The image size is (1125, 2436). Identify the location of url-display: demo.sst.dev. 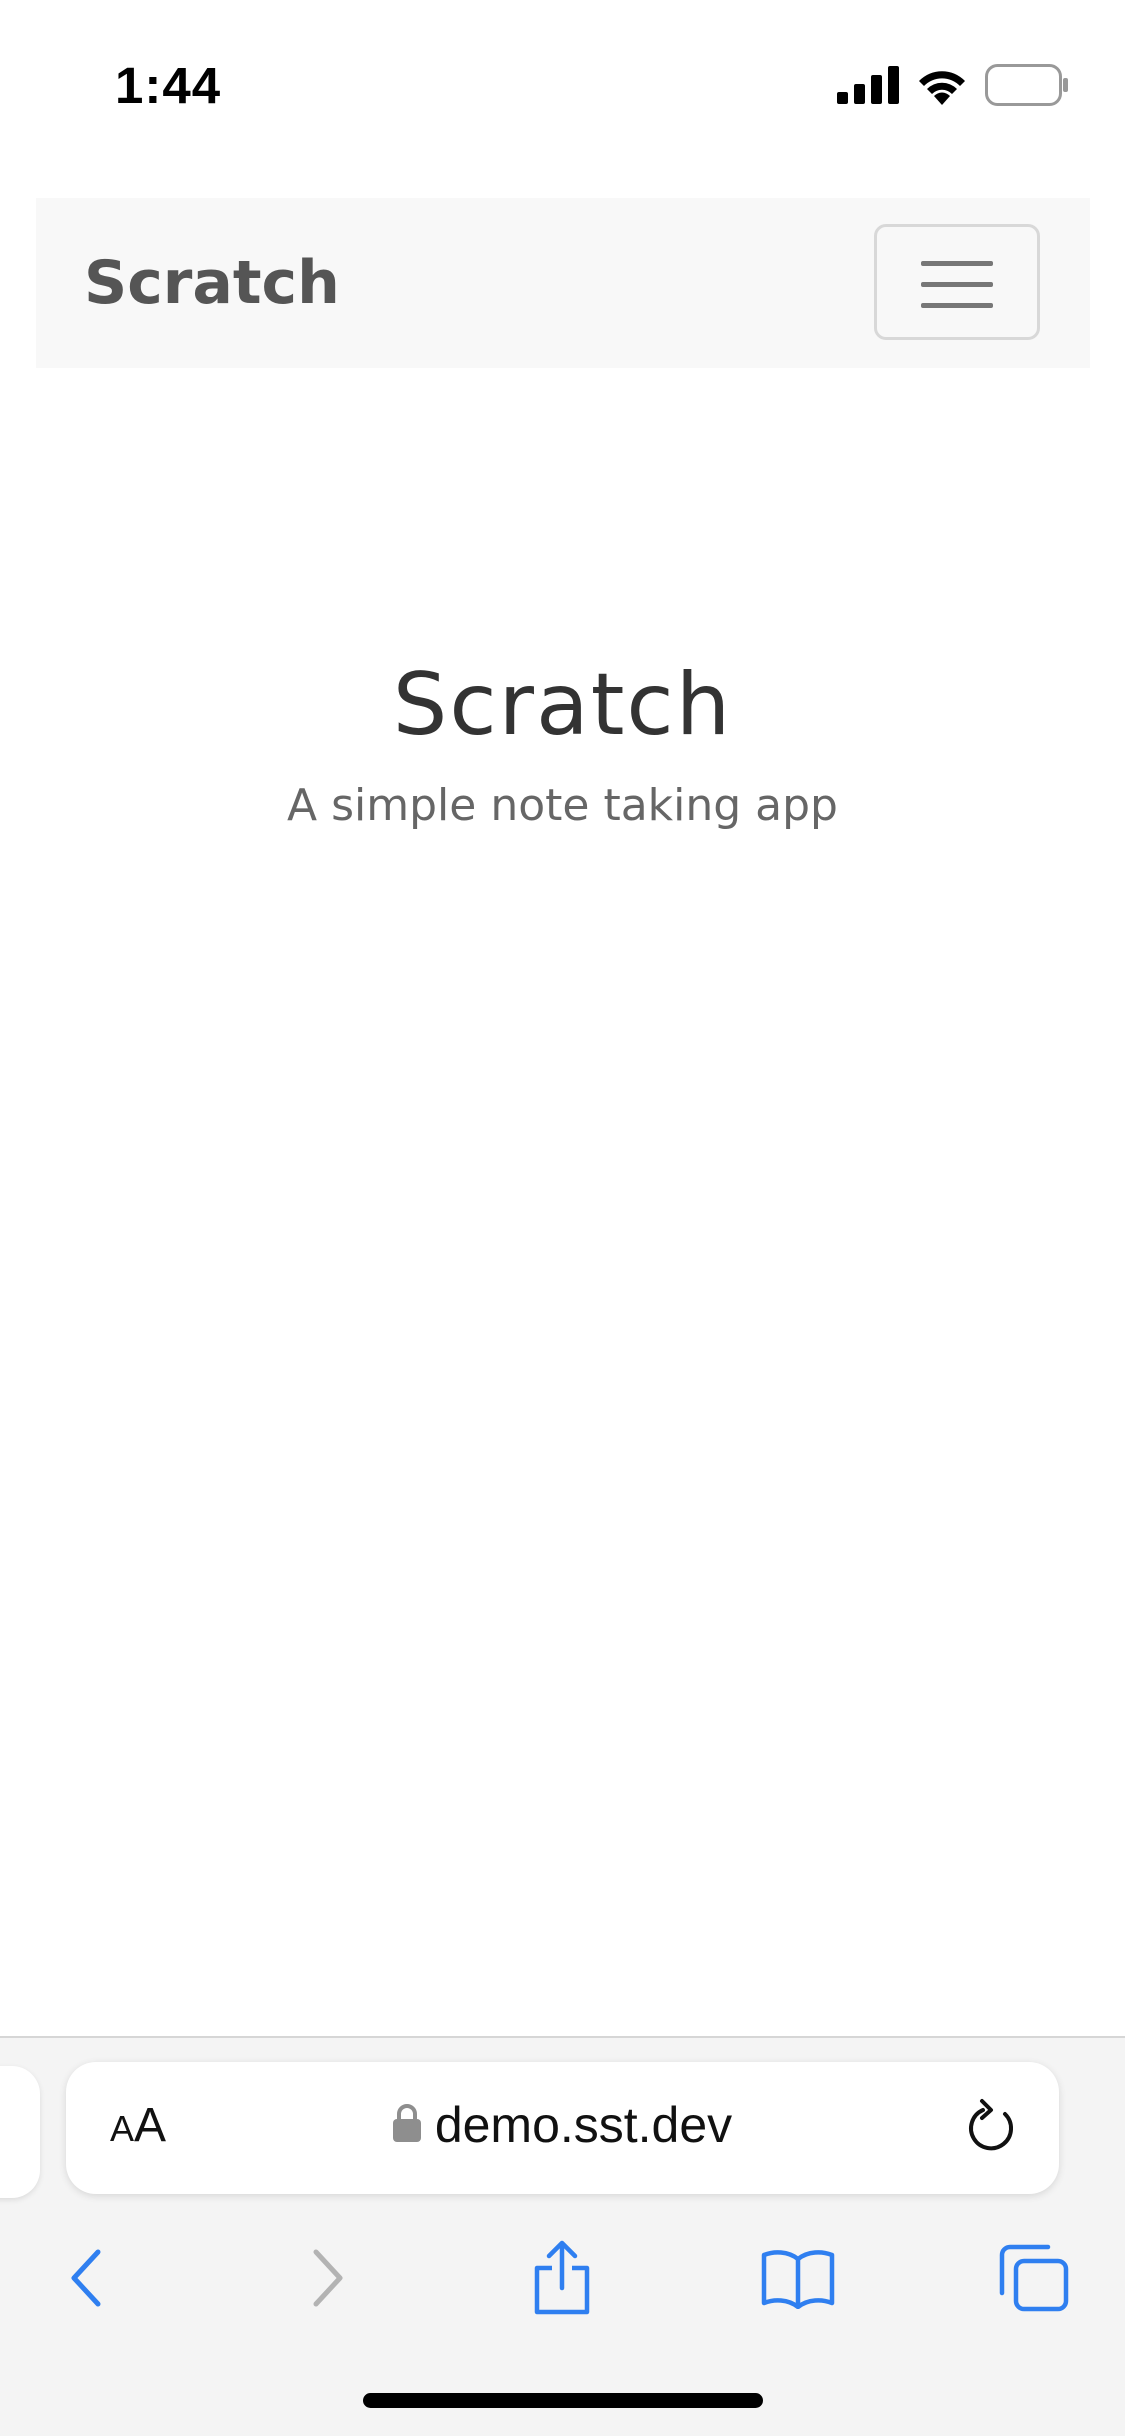
(562, 2125).